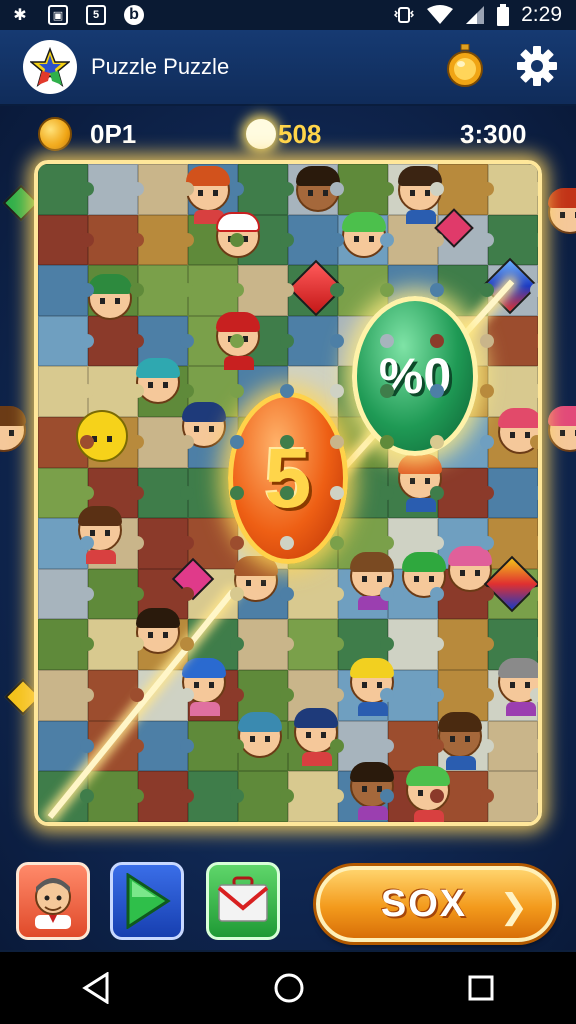  I want to click on play-icon, so click(148, 901).